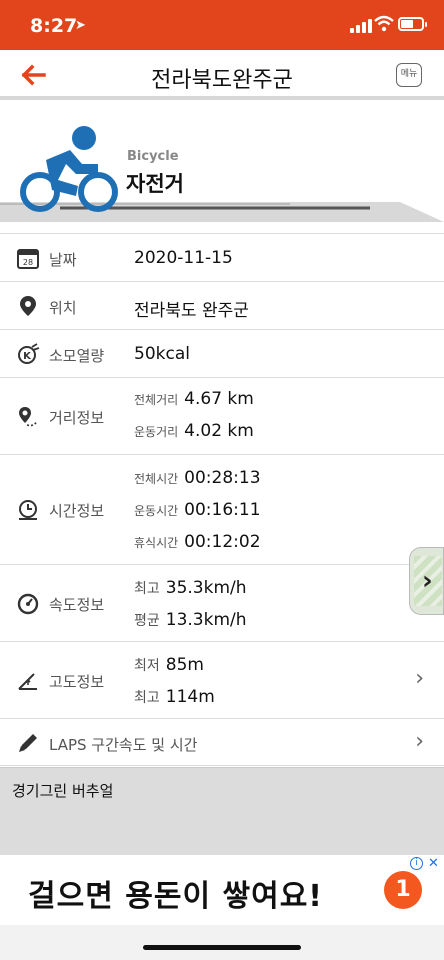  I want to click on activity-type-en: Bicycle, so click(153, 156).